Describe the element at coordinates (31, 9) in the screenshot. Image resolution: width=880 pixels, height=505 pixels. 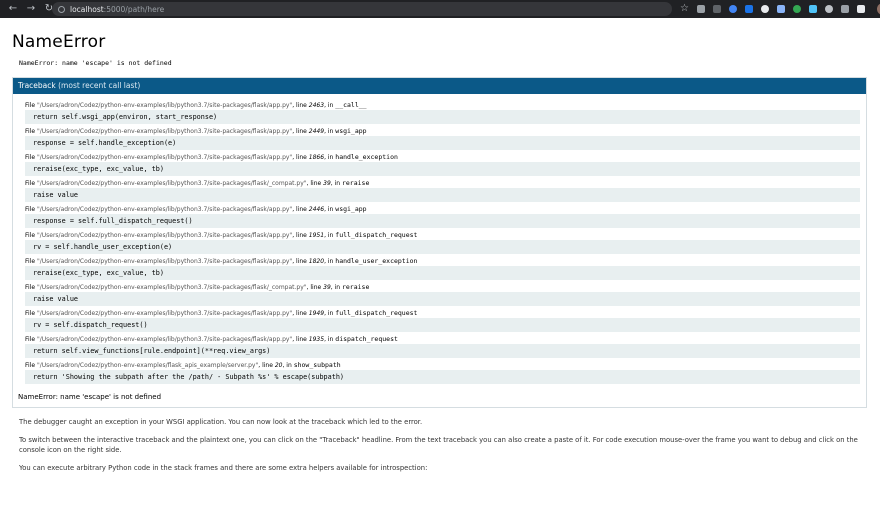
I see `forward-icon: →` at that location.